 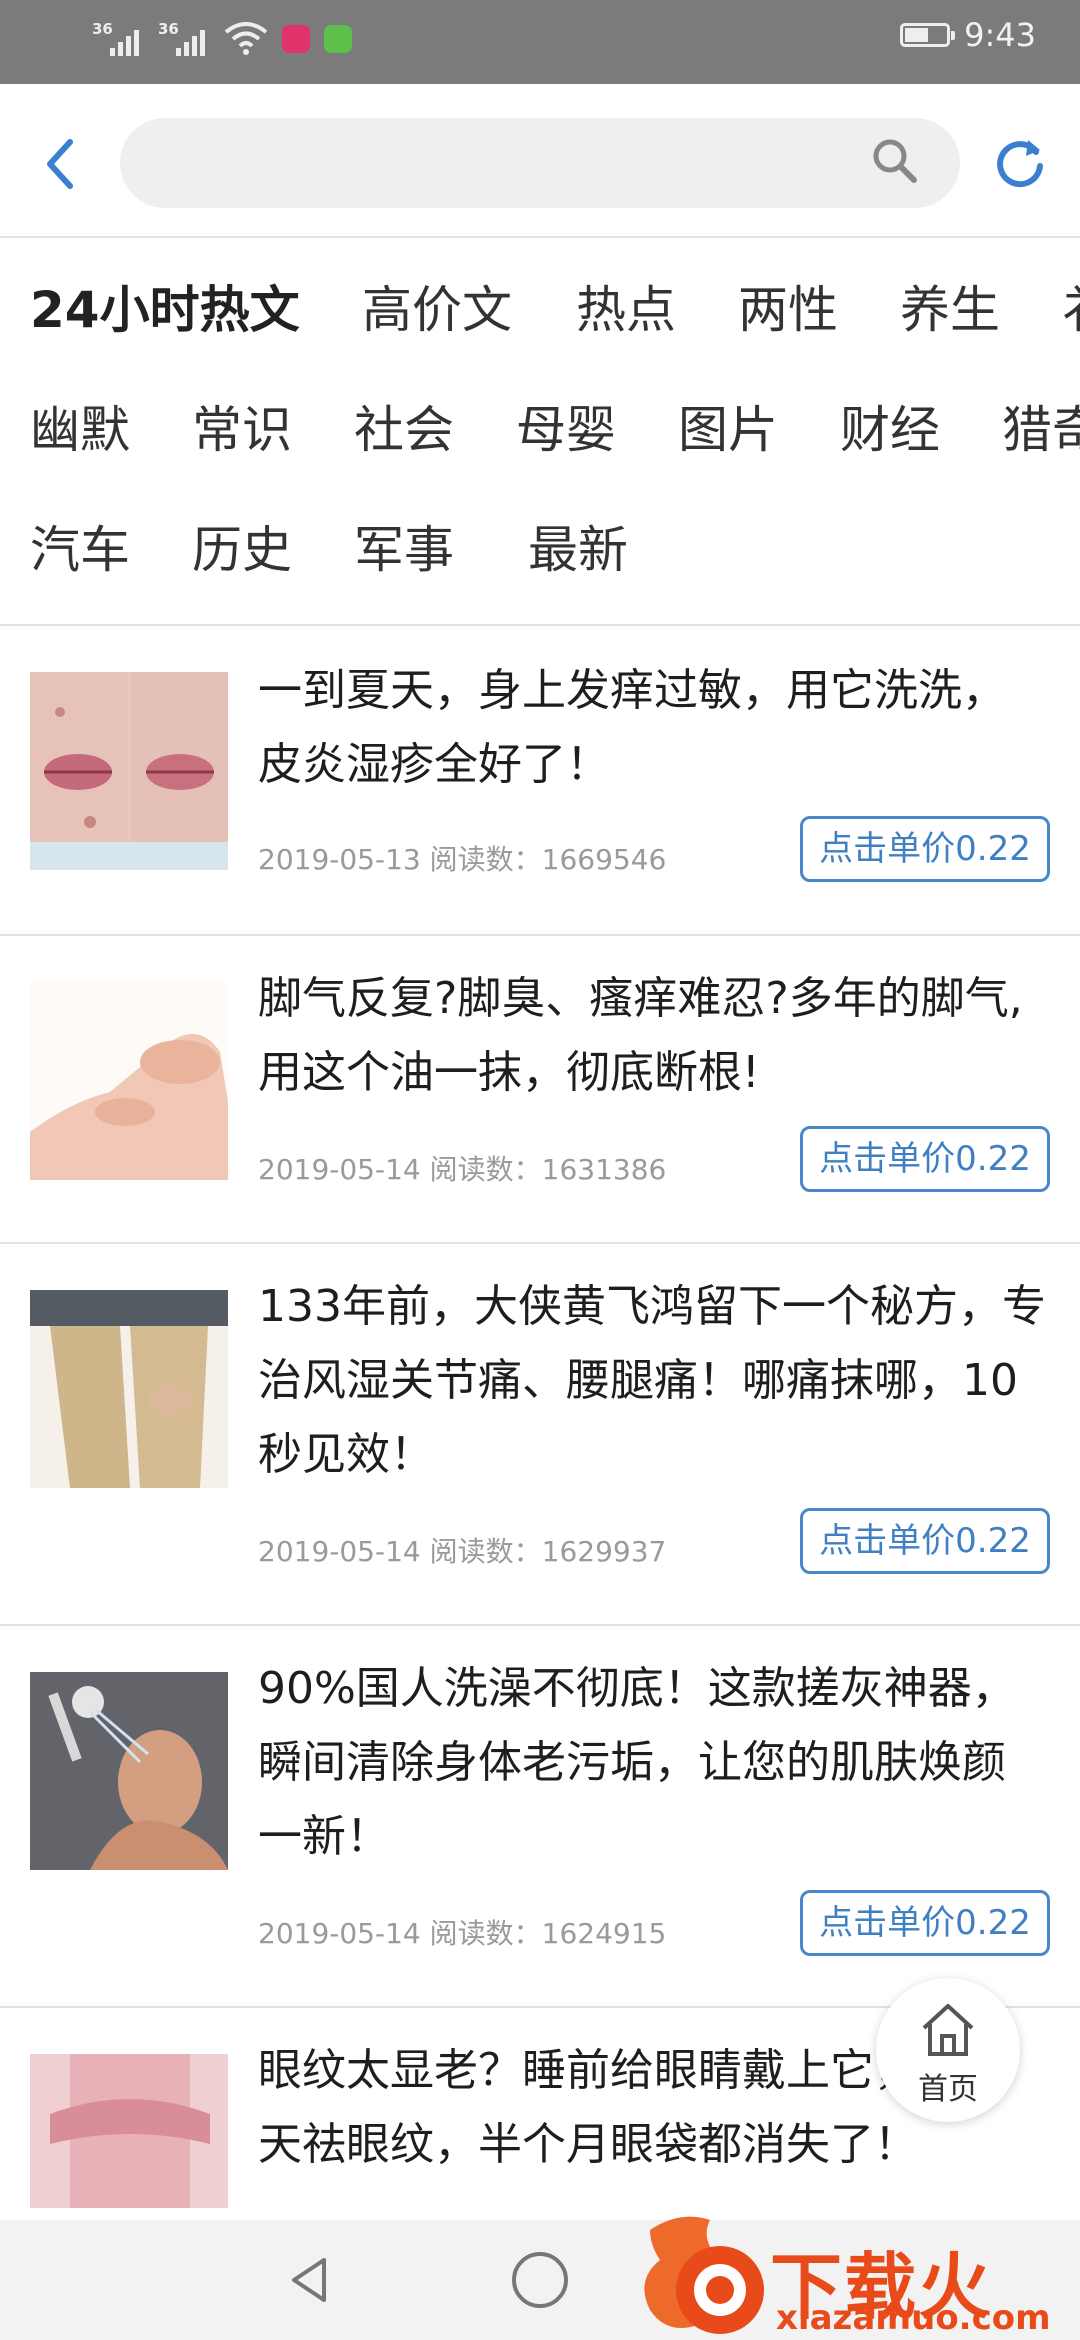 I want to click on tab-gender: 两性, so click(x=788, y=310).